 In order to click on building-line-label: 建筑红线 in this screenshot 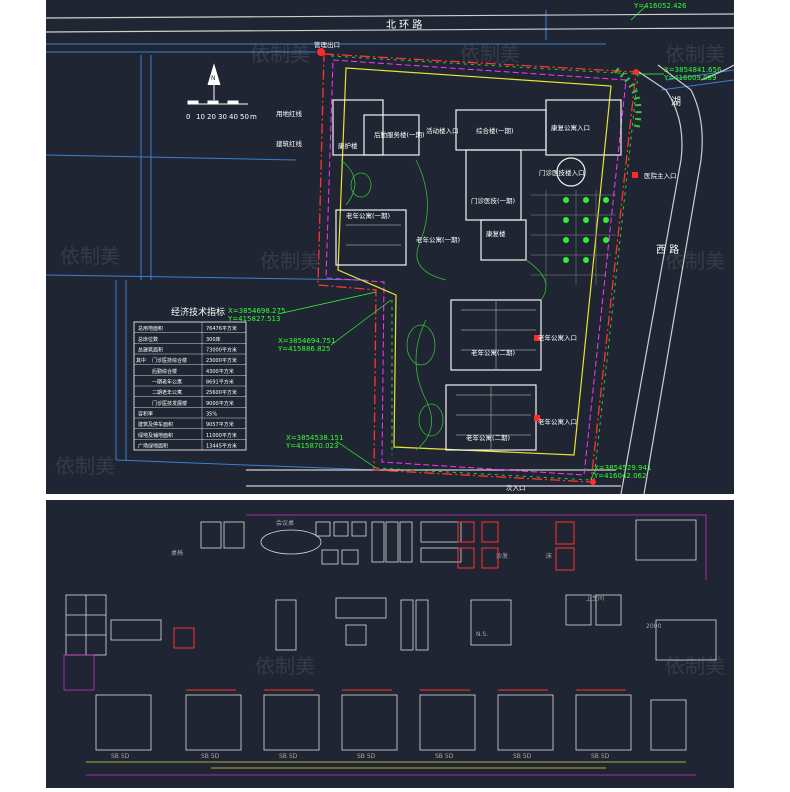, I will do `click(289, 143)`.